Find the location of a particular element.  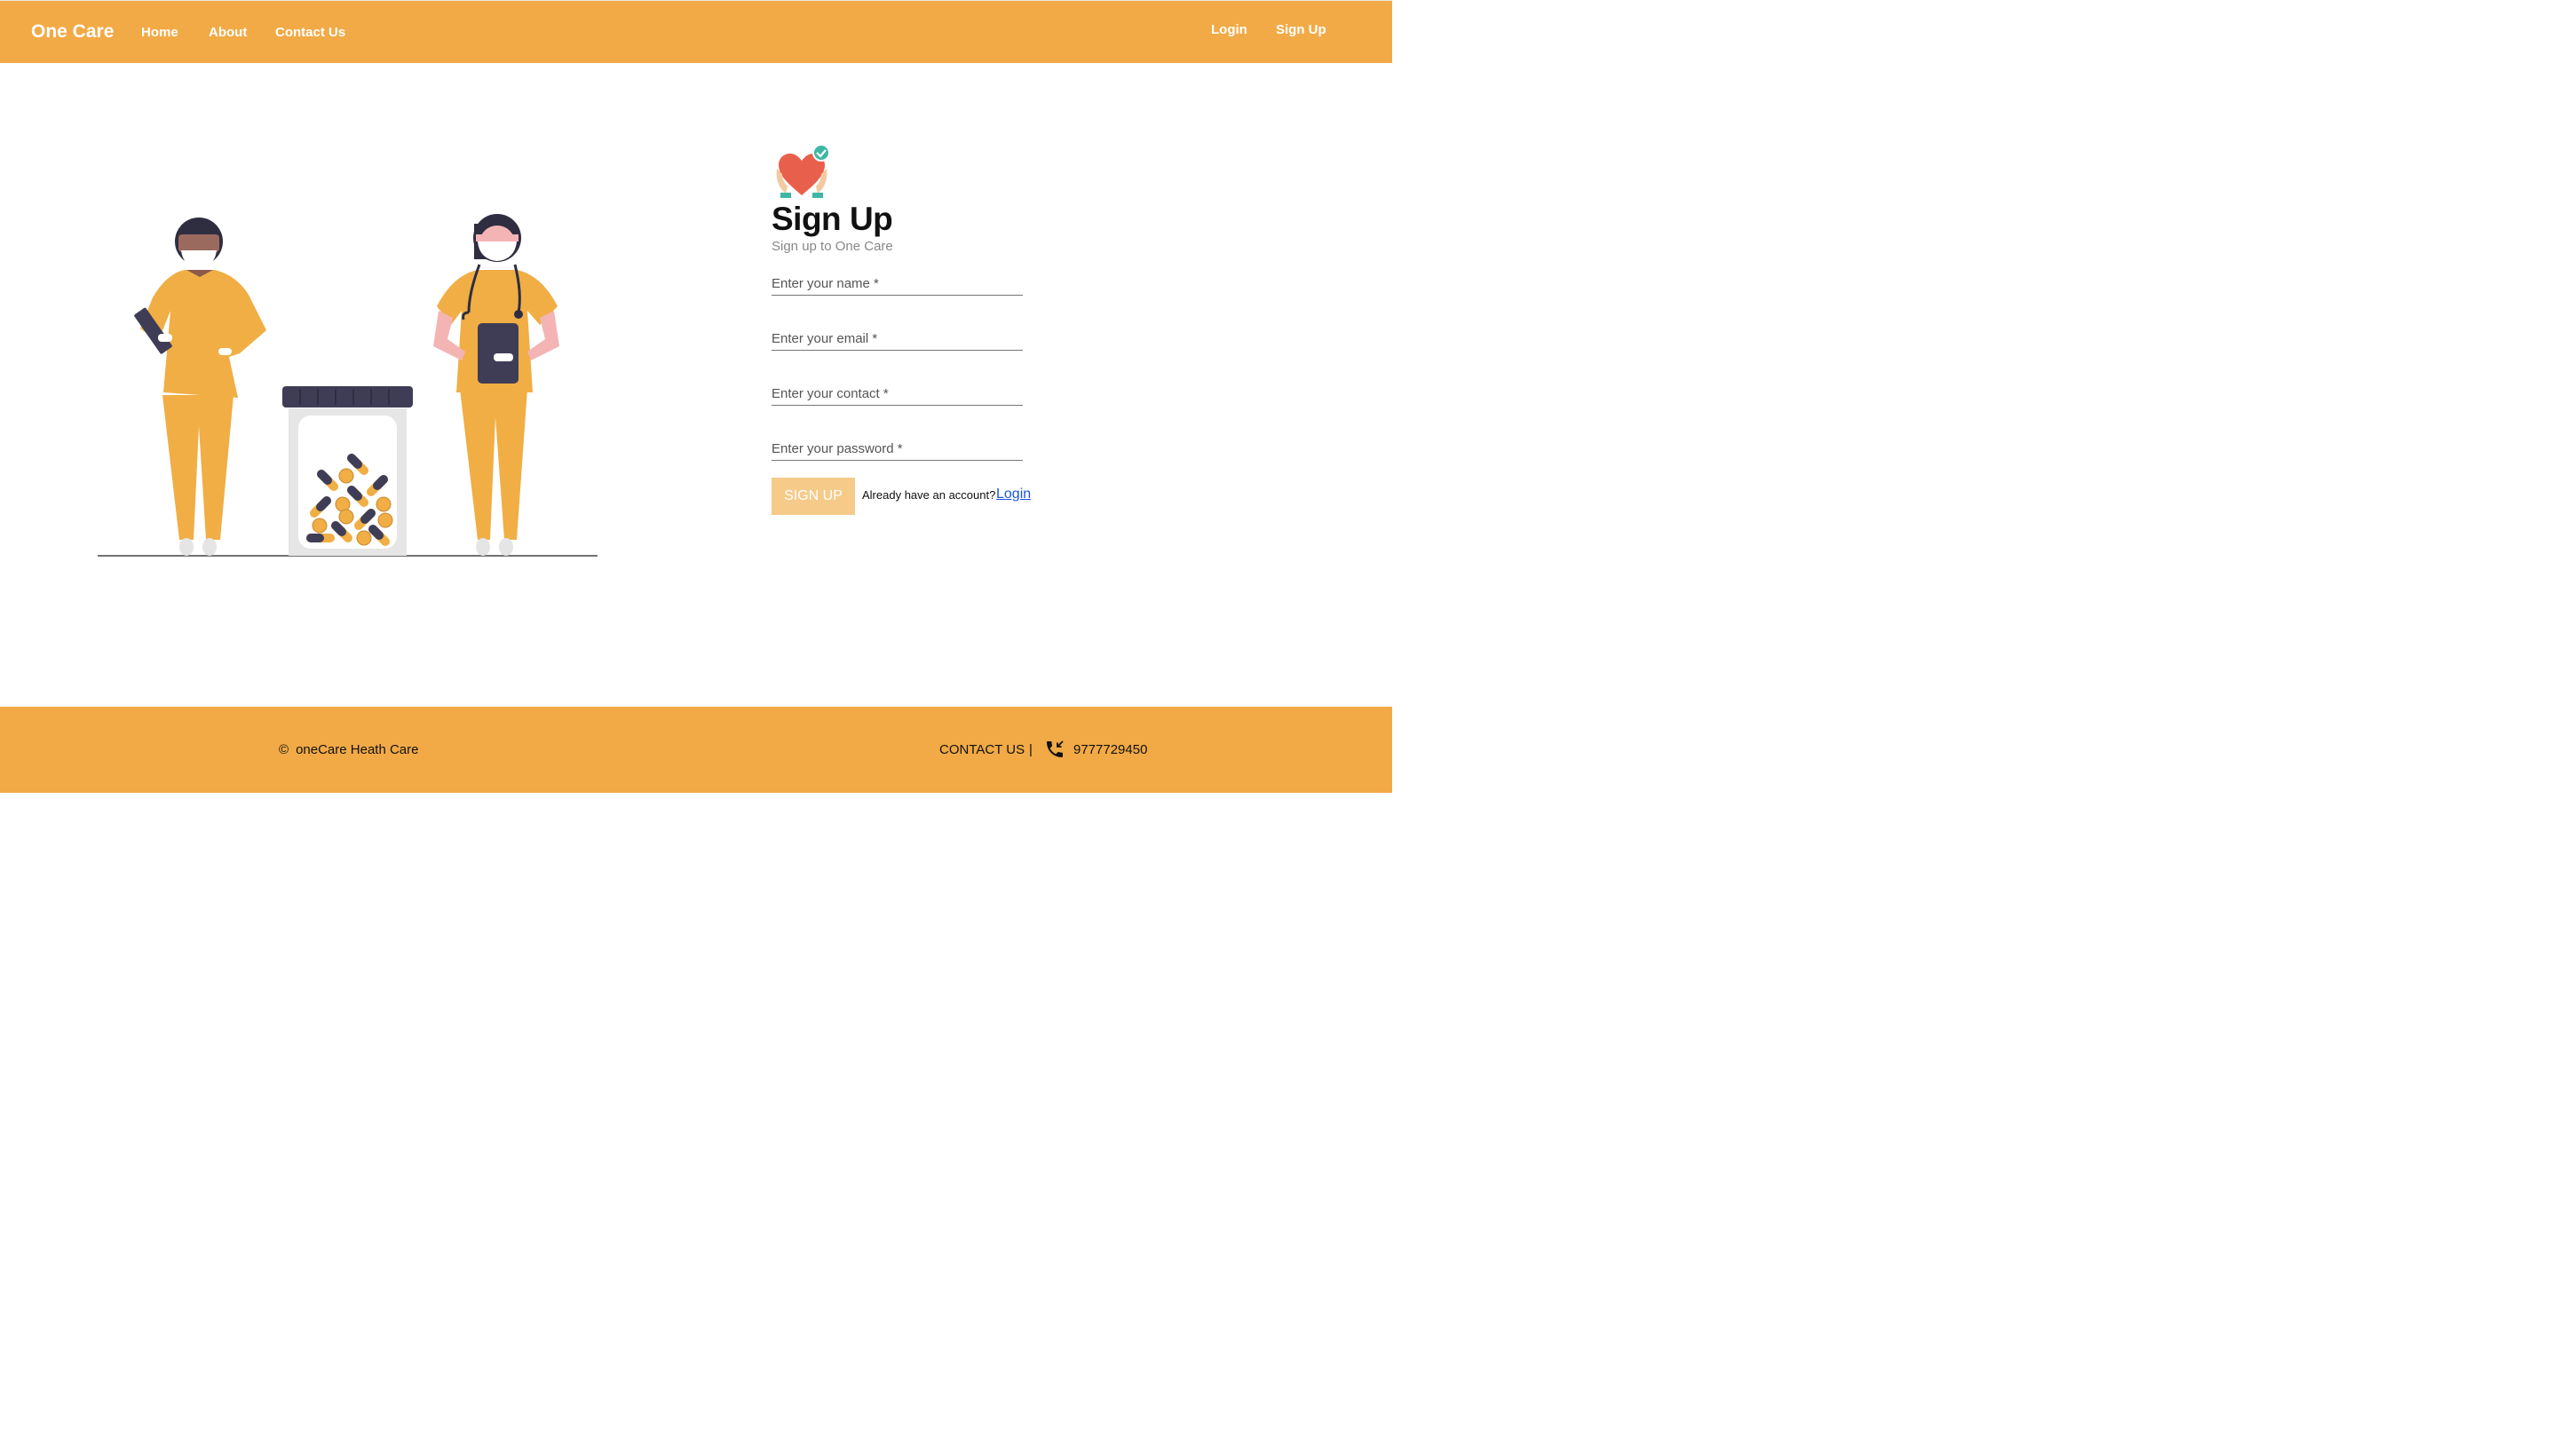

login-link: Login is located at coordinates (1014, 494).